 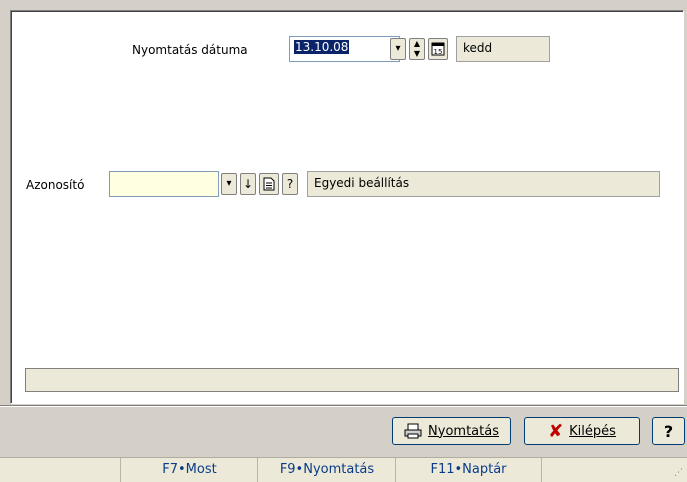 I want to click on status-item-print: F9•Nyomtatás, so click(x=326, y=470).